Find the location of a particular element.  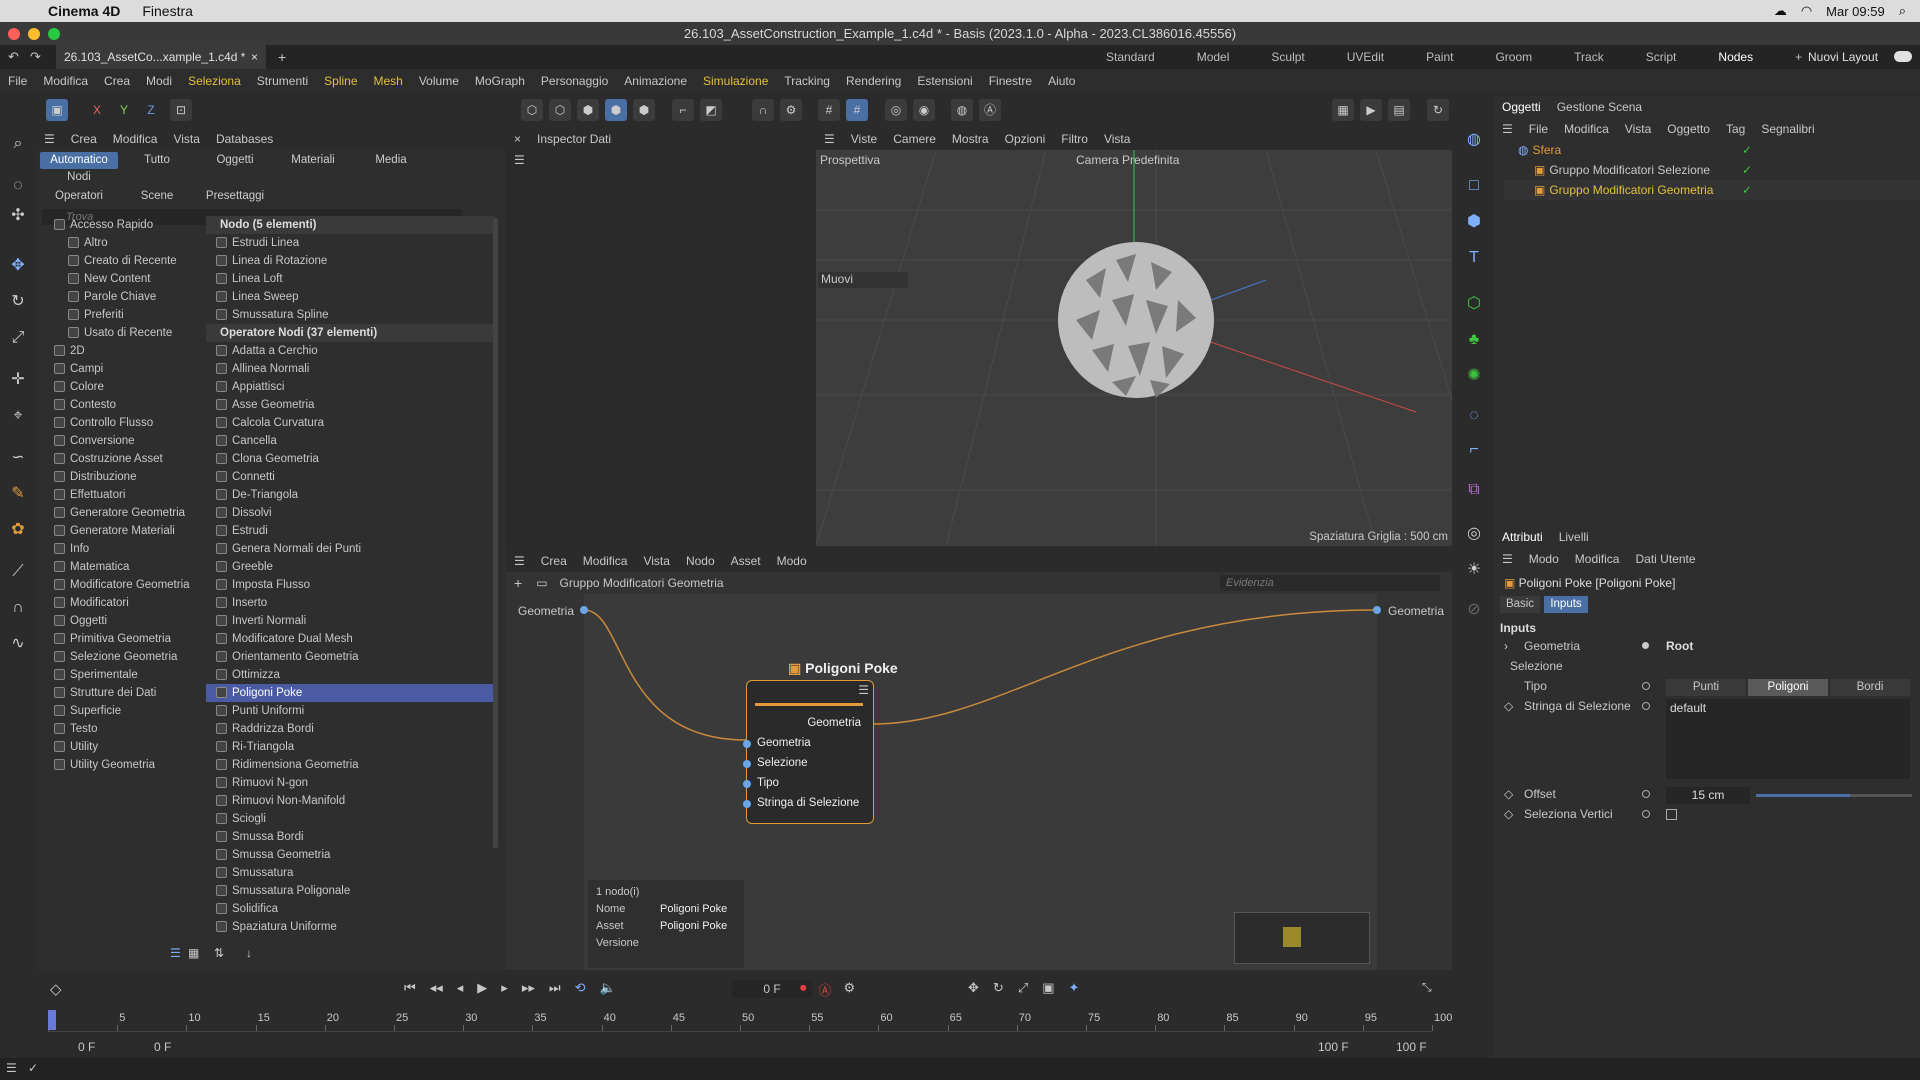

record-icon: ⏺ is located at coordinates (803, 989).